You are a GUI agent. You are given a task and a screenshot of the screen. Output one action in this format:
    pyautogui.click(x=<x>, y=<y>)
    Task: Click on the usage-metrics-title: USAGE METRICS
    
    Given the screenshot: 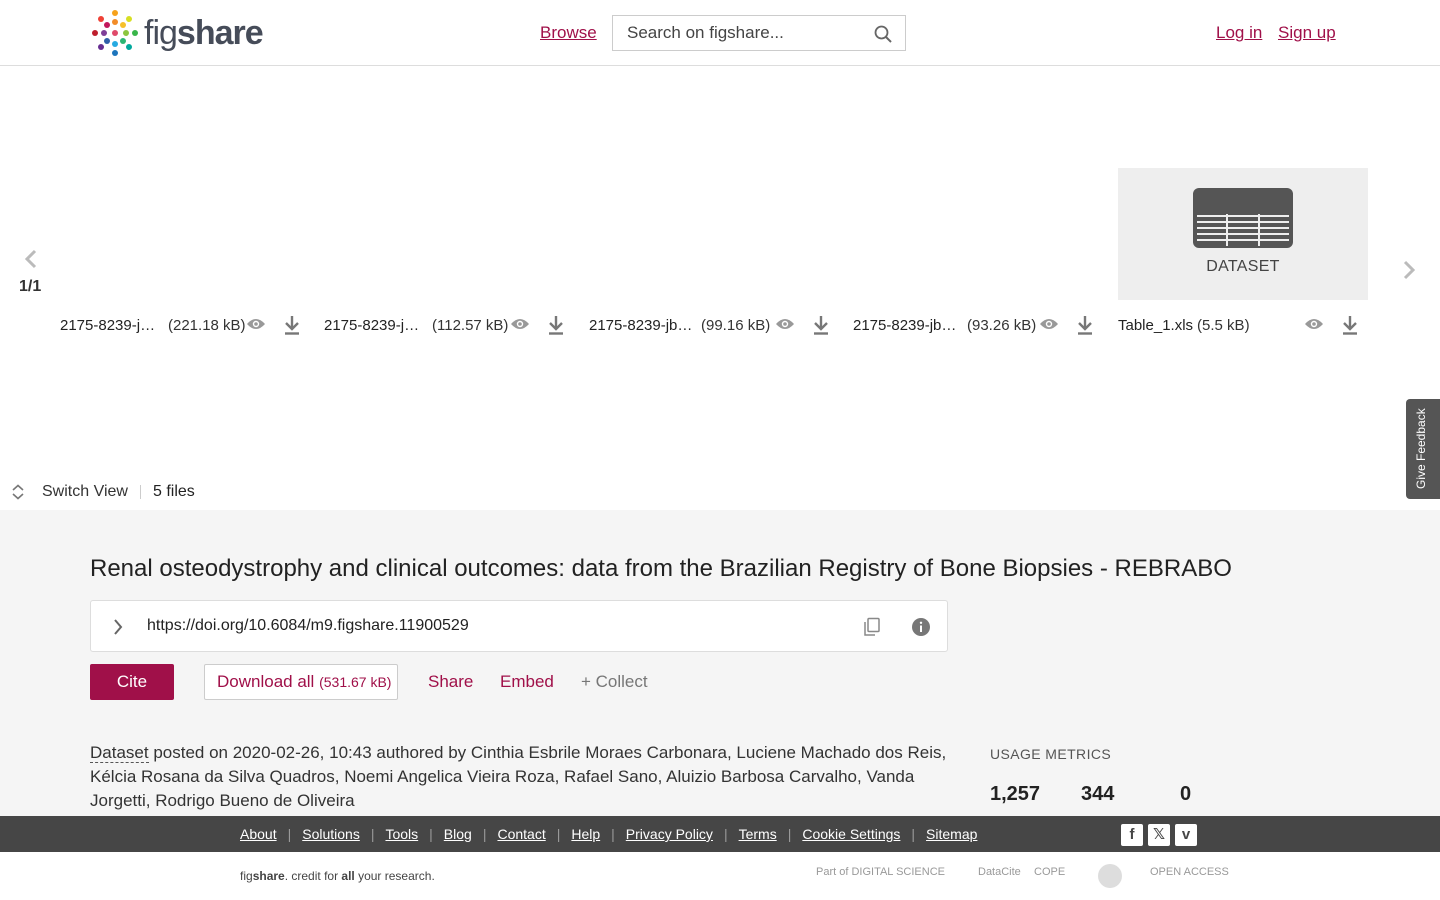 What is the action you would take?
    pyautogui.click(x=1051, y=754)
    